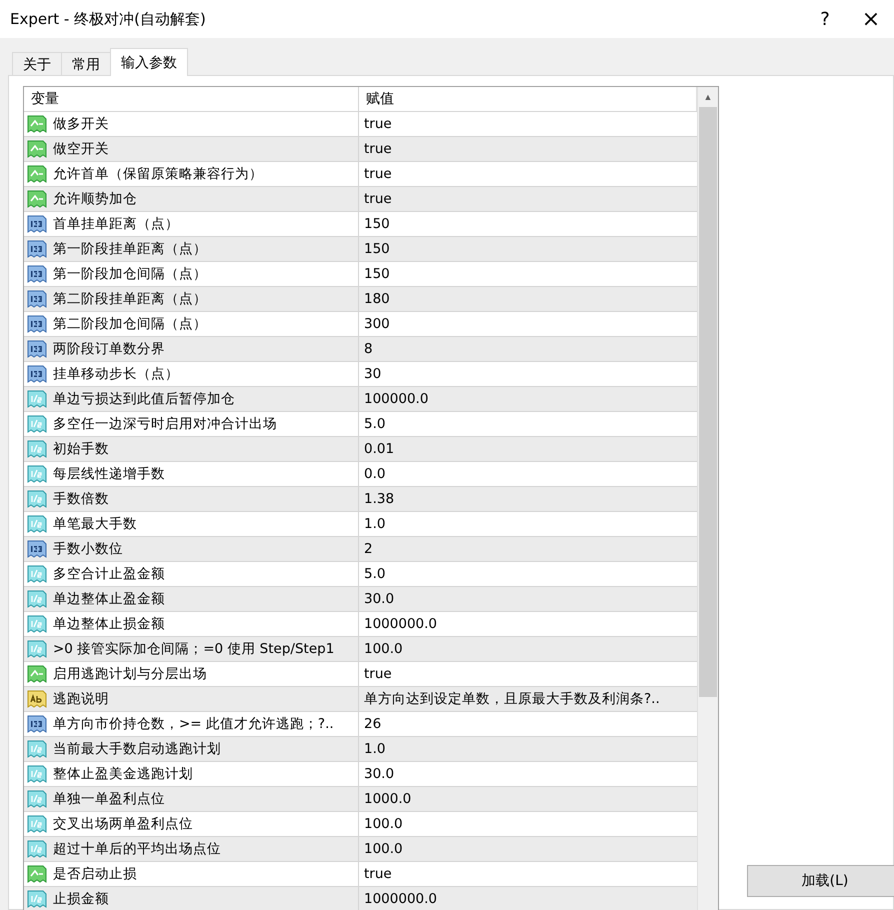 The width and height of the screenshot is (894, 910). Describe the element at coordinates (108, 19) in the screenshot. I see `window-title: Expert - 终极对冲(自动解套)` at that location.